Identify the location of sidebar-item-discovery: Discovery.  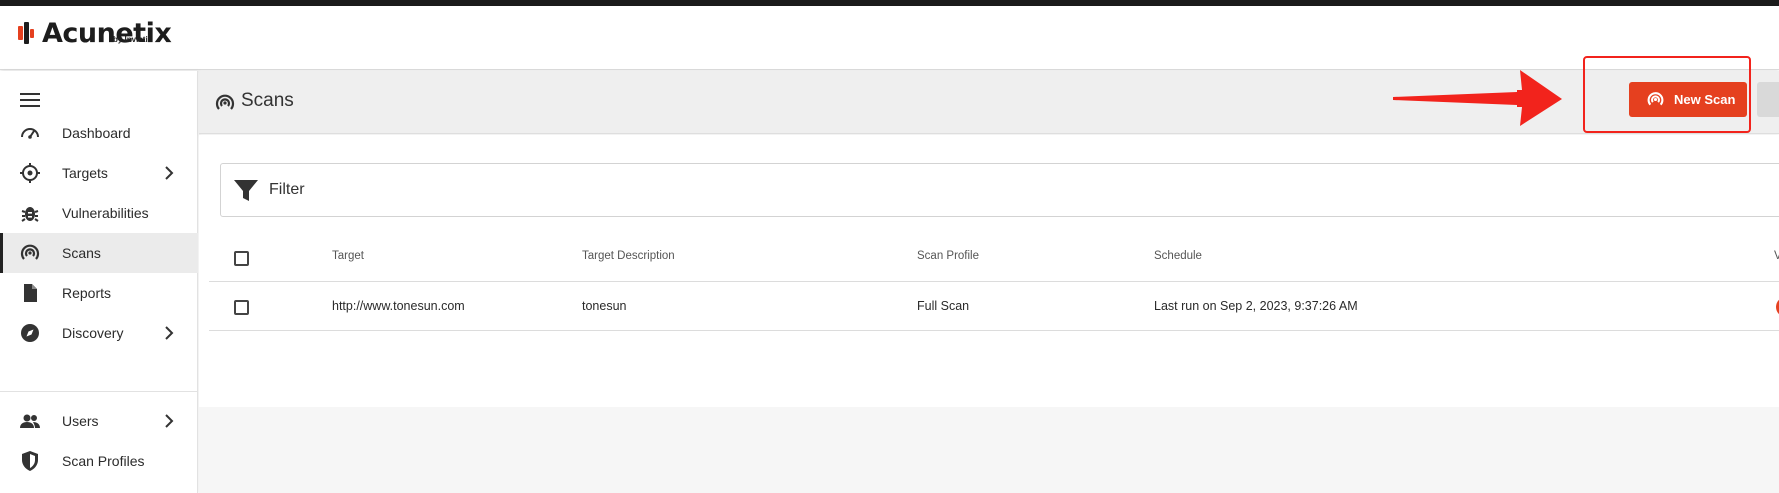
(99, 333).